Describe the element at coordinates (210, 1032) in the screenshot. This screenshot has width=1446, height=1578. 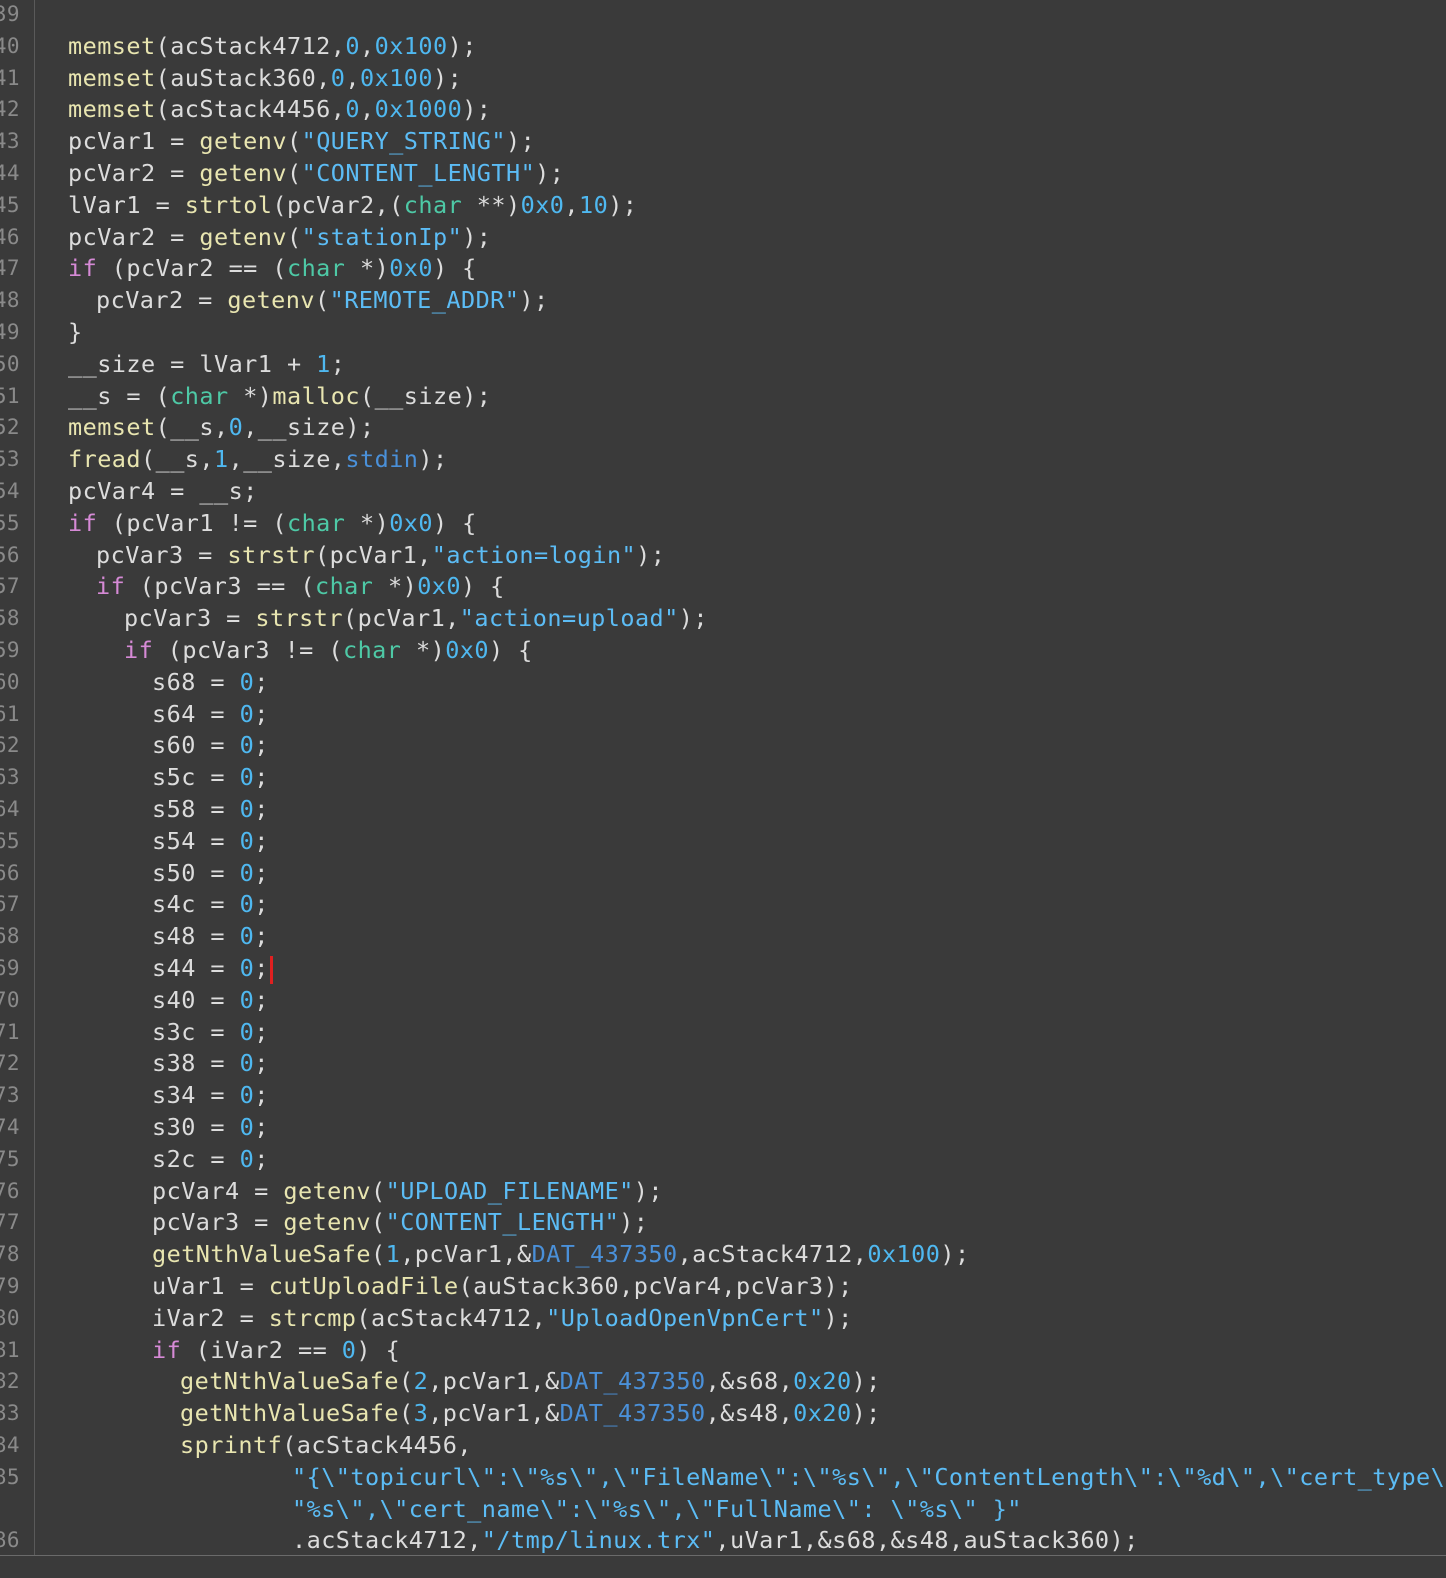
I see `code-text: s3c = 0;` at that location.